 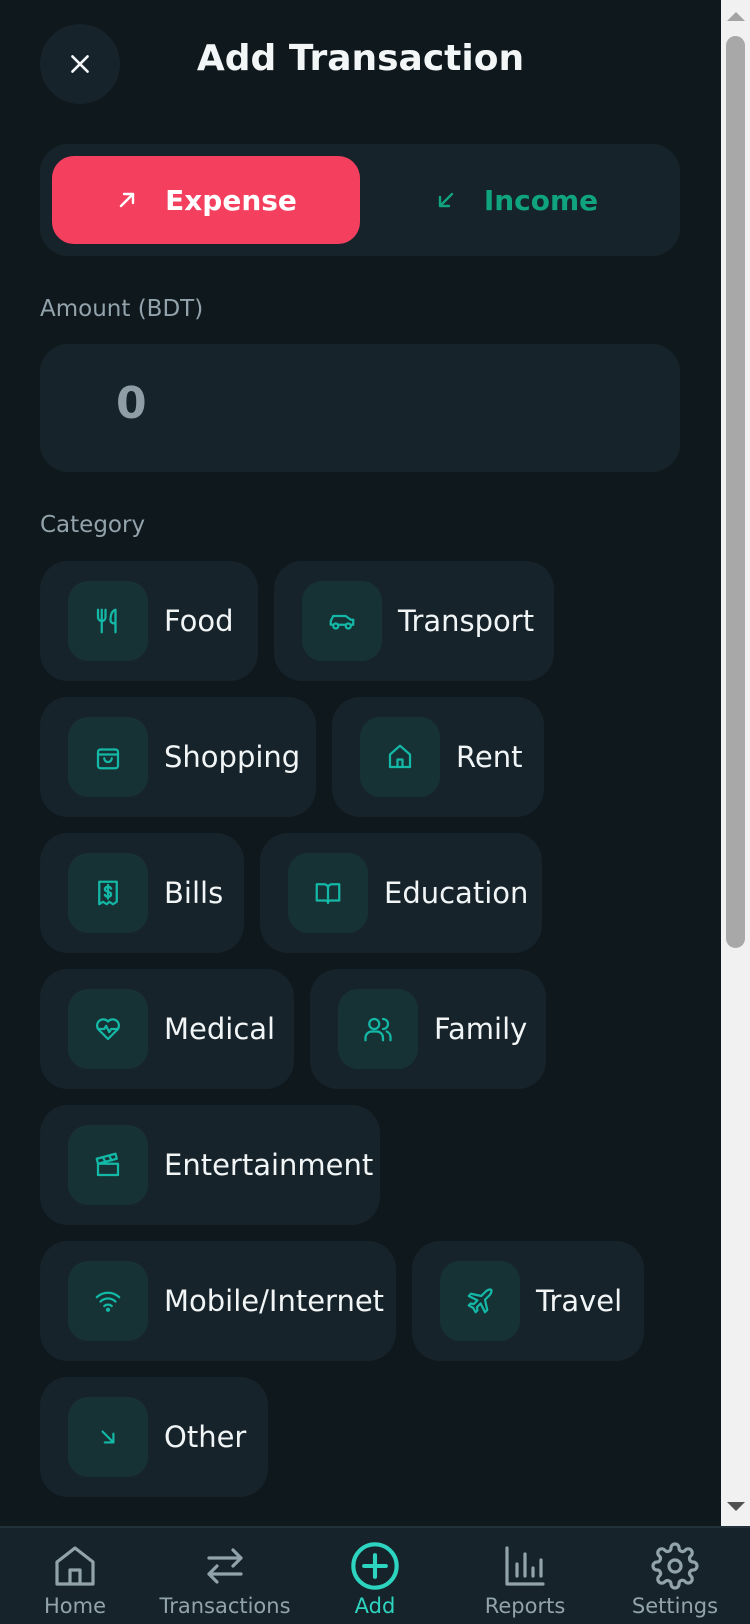 What do you see at coordinates (360, 408) in the screenshot?
I see `amount-input: 0` at bounding box center [360, 408].